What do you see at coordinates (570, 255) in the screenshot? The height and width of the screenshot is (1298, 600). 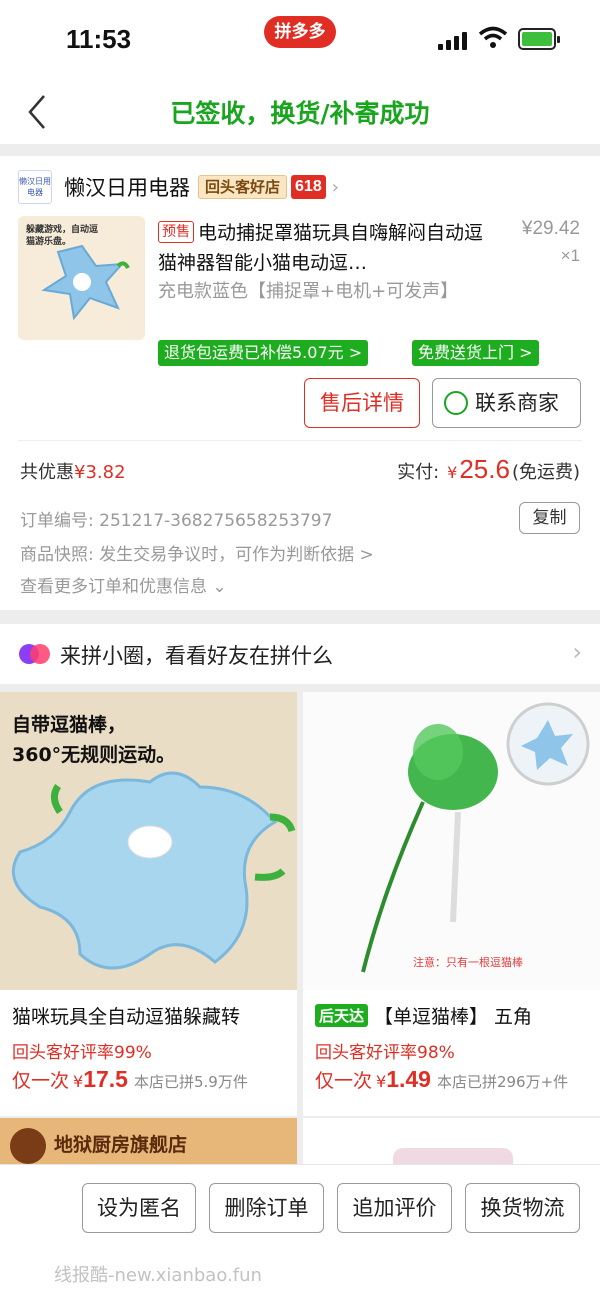 I see `quantity: ×1` at bounding box center [570, 255].